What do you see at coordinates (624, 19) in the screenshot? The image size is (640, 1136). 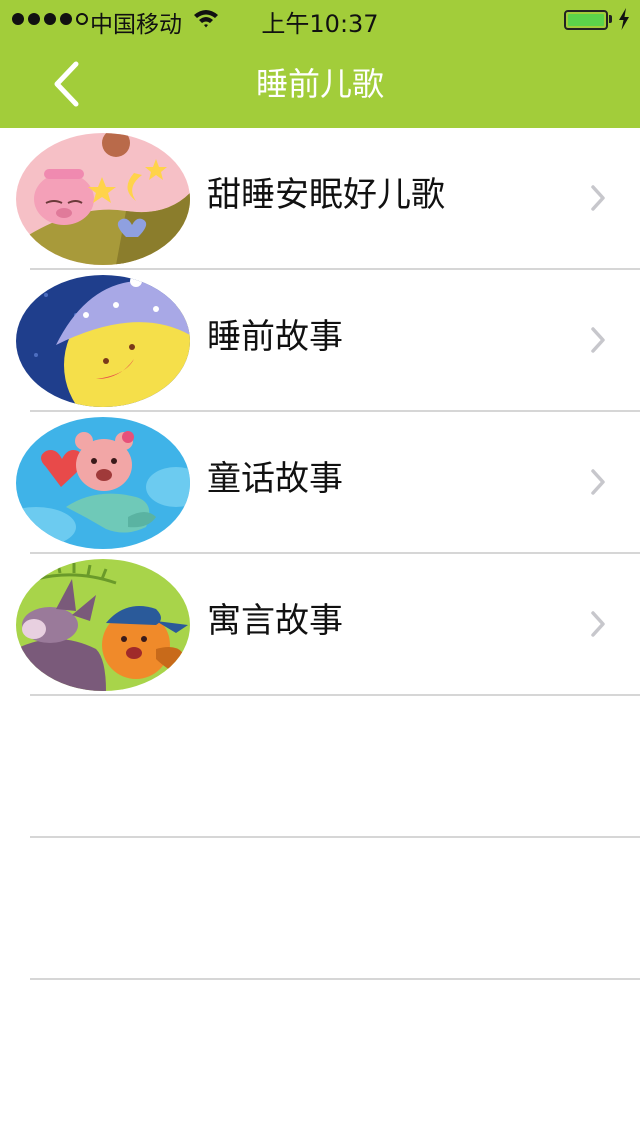 I see `charging-icon` at bounding box center [624, 19].